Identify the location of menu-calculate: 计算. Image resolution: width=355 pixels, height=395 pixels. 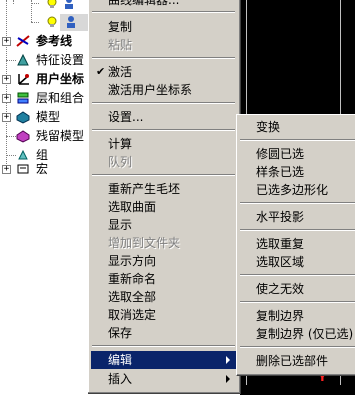
(163, 144).